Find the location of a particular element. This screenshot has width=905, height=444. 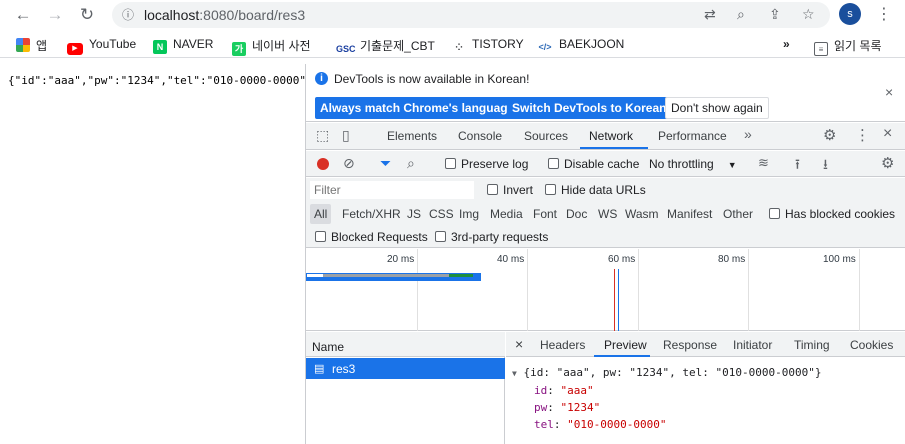

bookmark-cbt: GSC 기출문제_CBT is located at coordinates (385, 46).